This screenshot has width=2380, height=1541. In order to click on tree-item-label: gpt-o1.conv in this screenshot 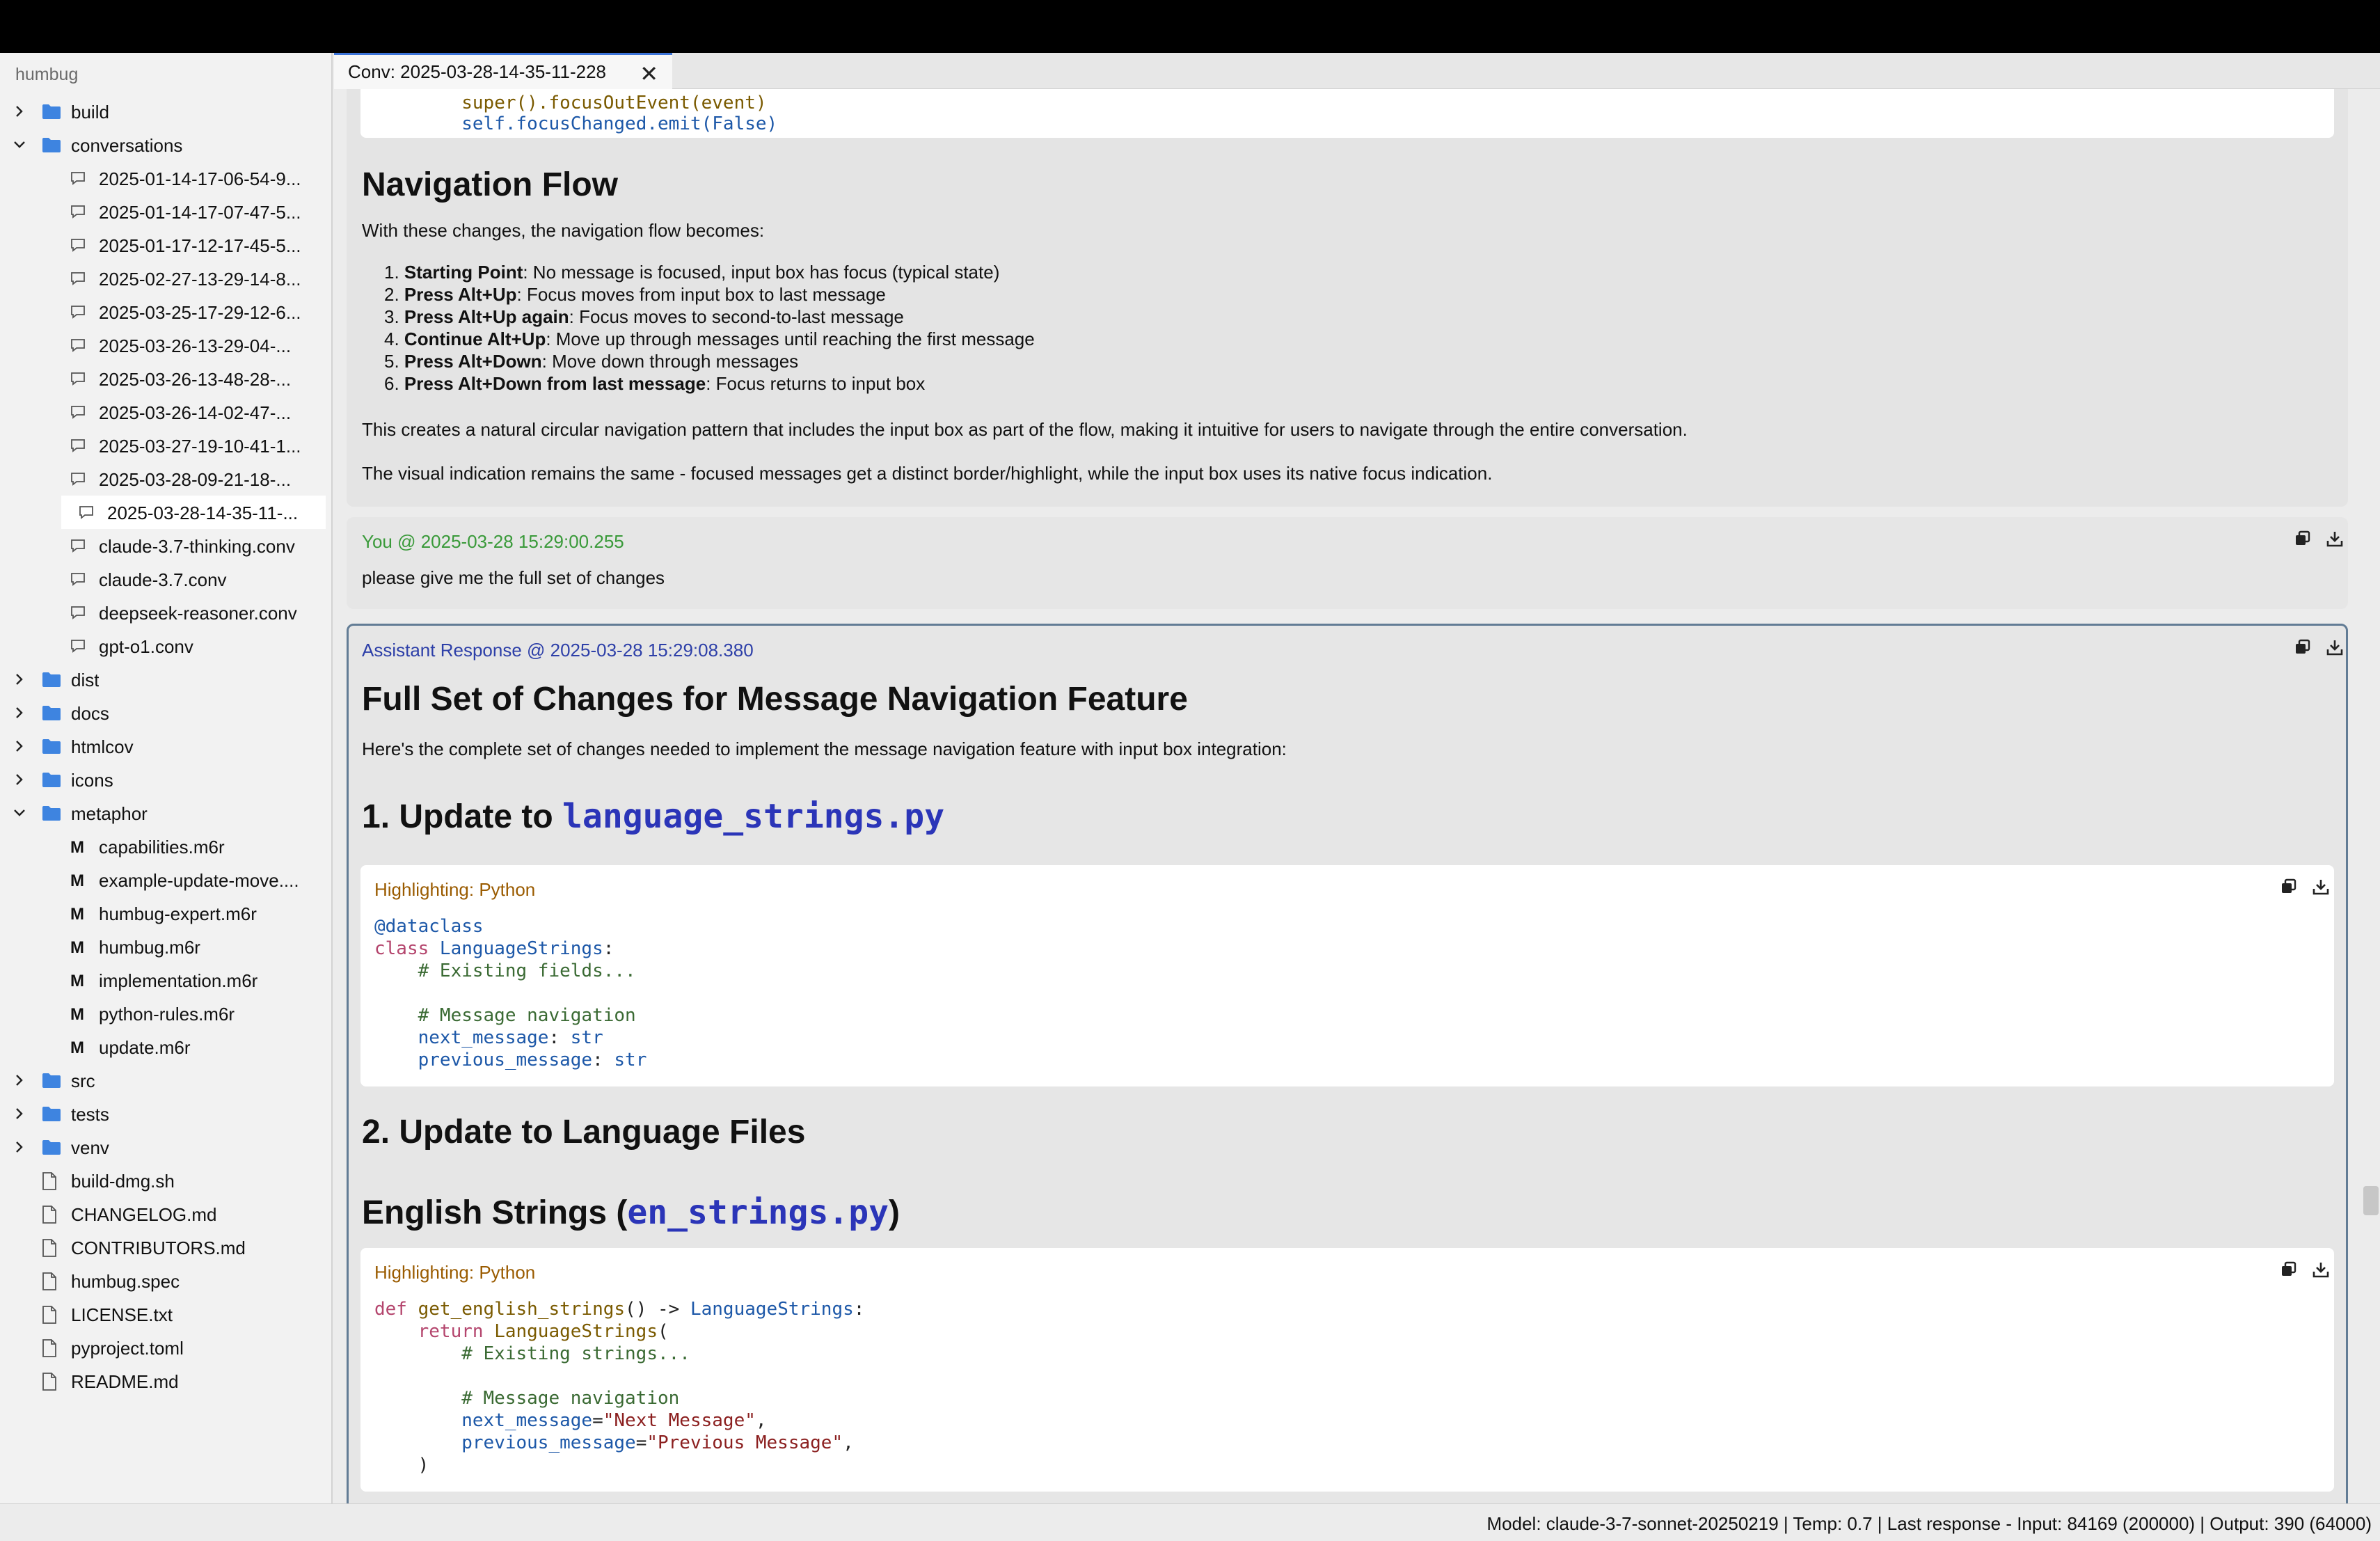, I will do `click(146, 646)`.